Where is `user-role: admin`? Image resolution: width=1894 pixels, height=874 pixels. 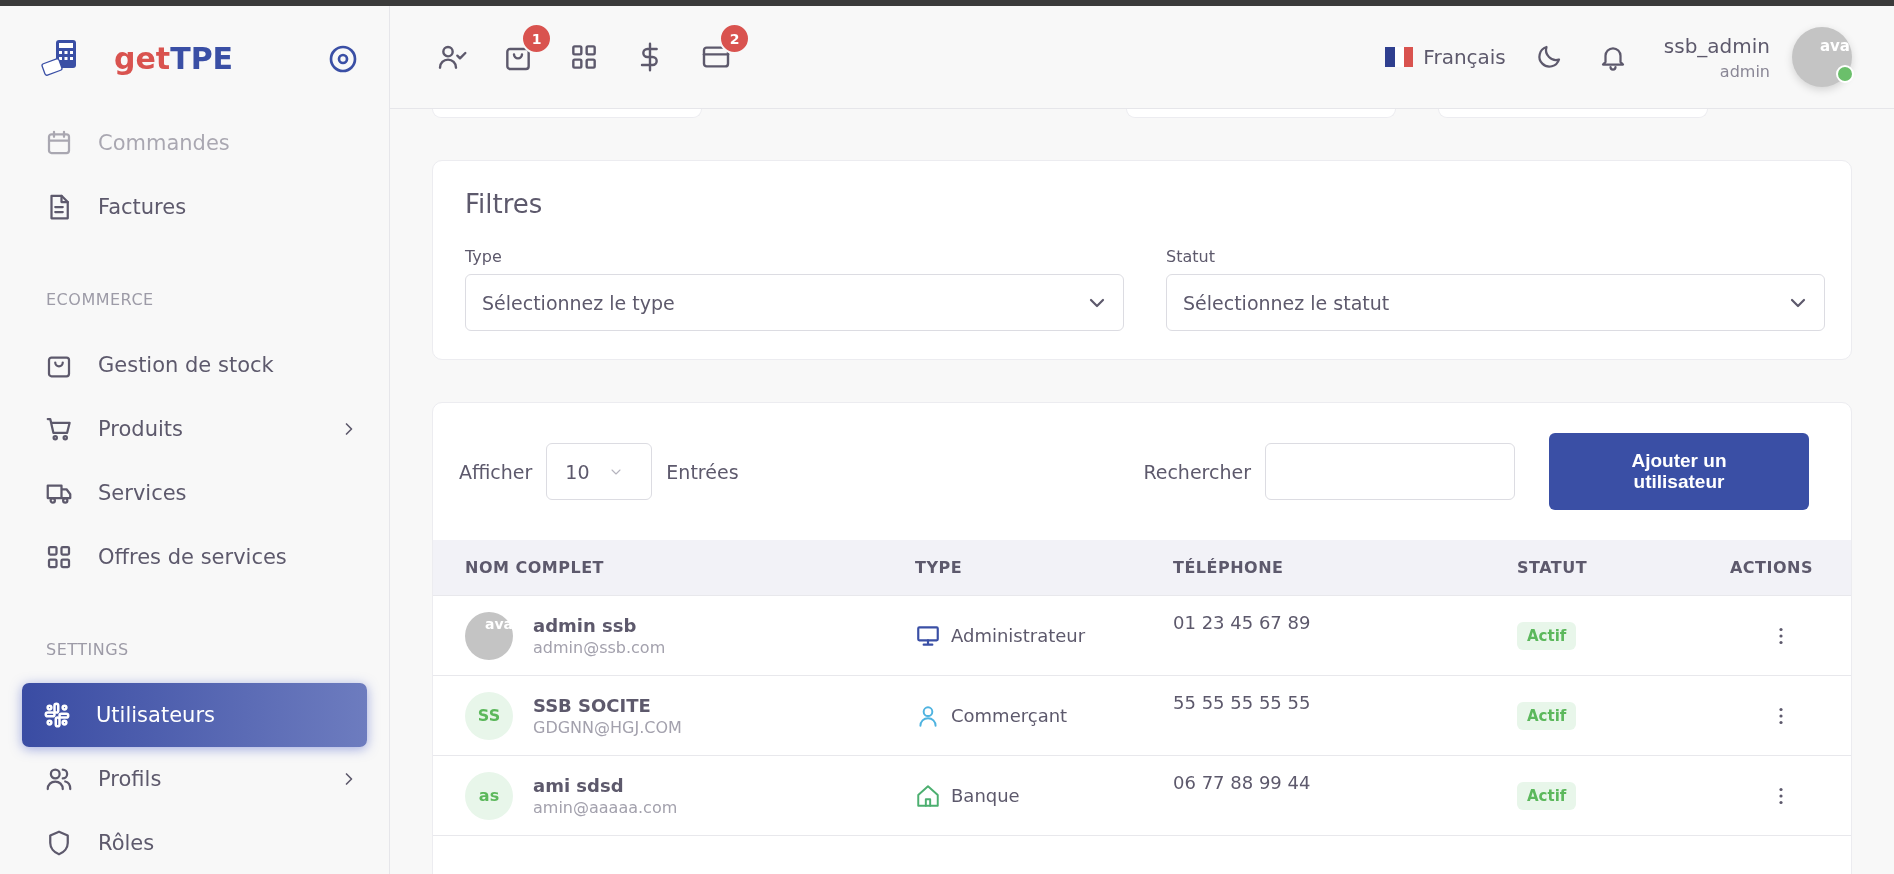 user-role: admin is located at coordinates (1744, 71).